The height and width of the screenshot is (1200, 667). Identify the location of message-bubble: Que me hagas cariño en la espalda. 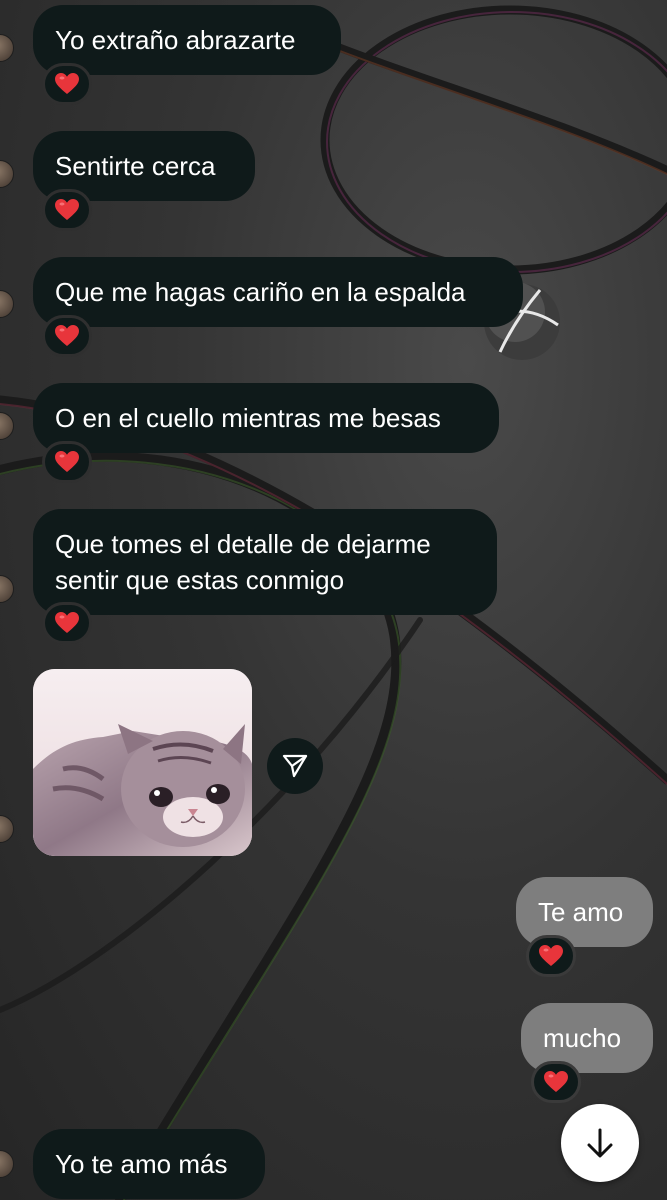
(278, 292).